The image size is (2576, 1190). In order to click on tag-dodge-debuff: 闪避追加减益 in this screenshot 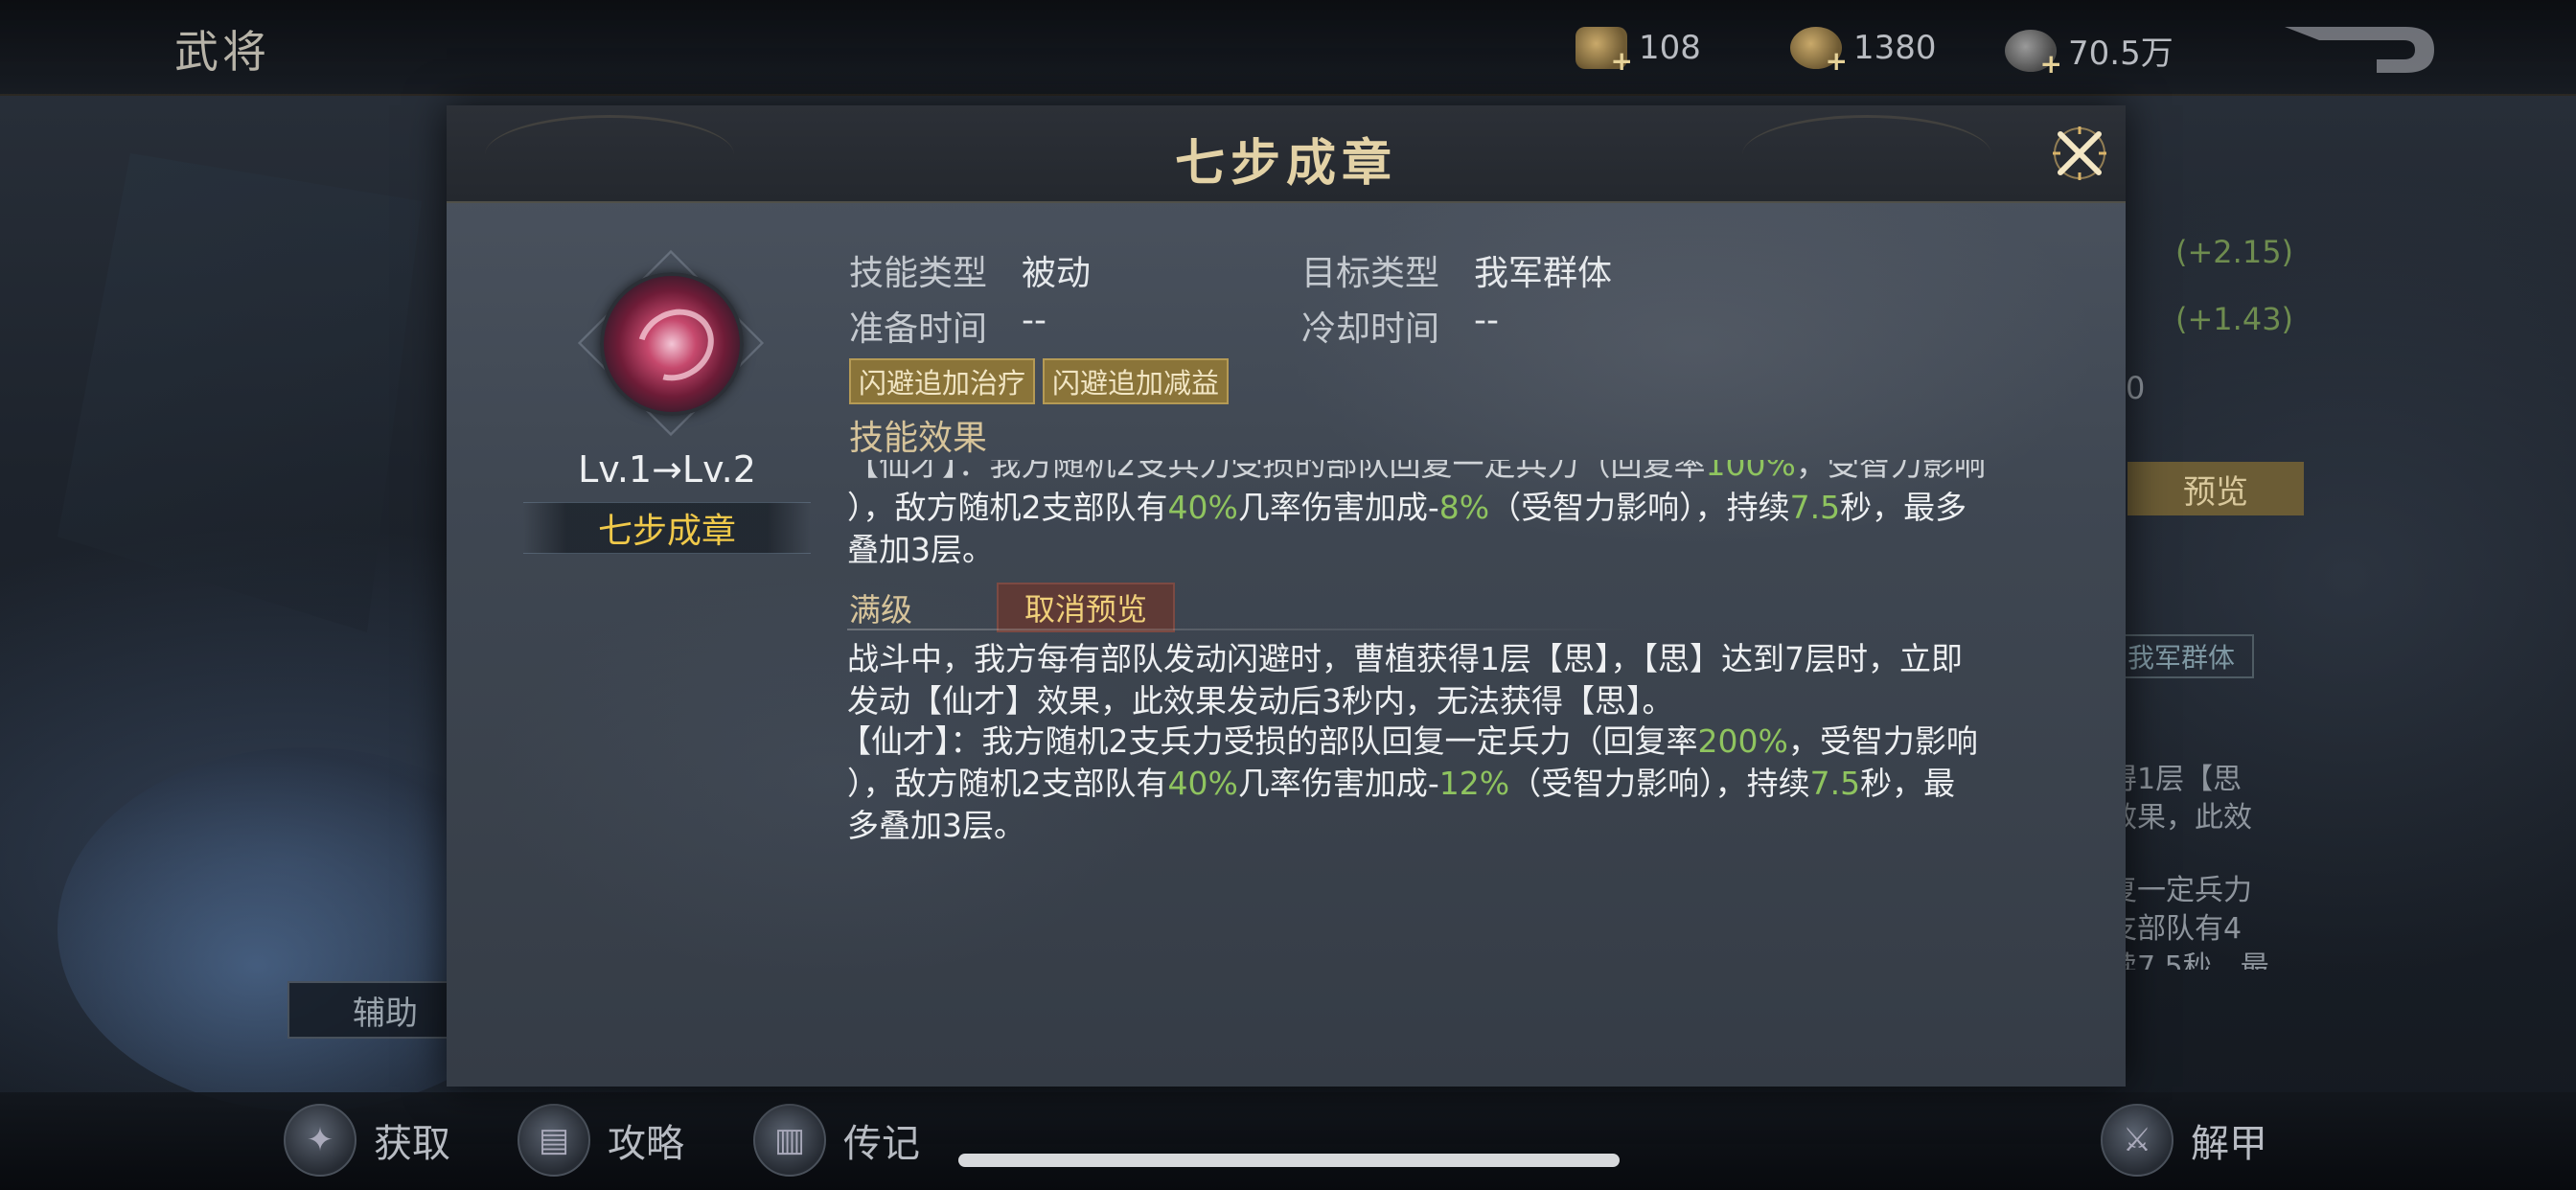, I will do `click(1136, 381)`.